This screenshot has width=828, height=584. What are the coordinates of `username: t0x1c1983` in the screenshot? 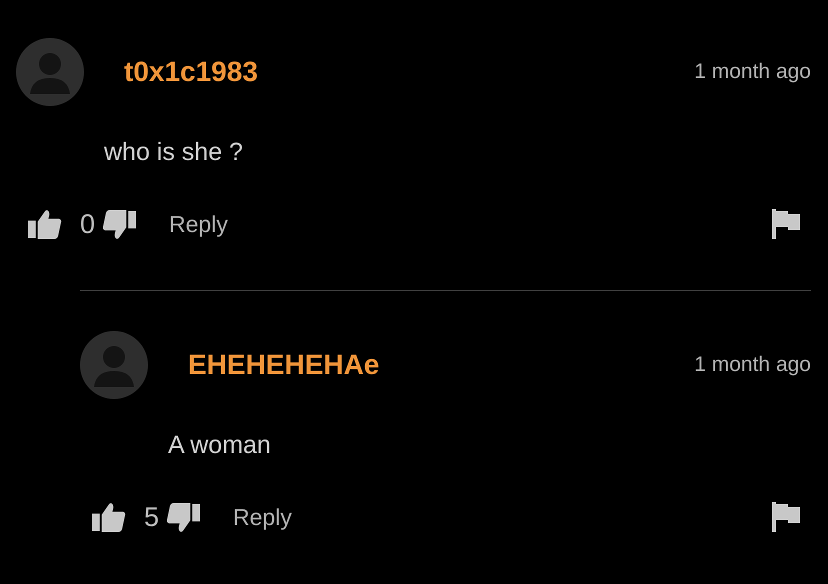 It's located at (191, 72).